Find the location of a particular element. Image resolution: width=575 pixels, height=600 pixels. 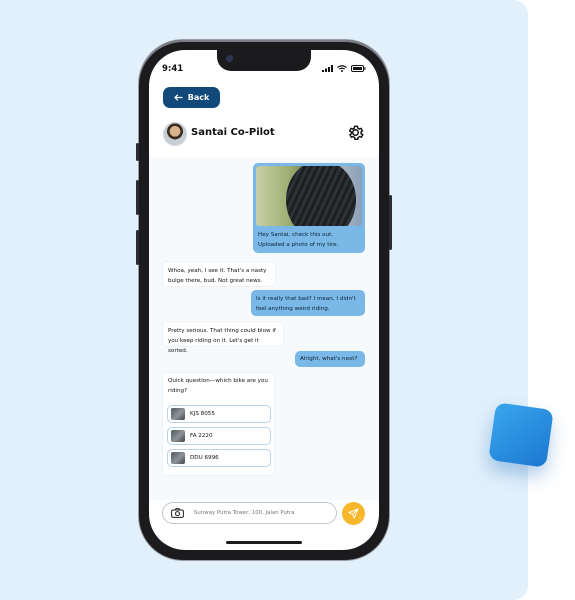

message-composer is located at coordinates (249, 513).